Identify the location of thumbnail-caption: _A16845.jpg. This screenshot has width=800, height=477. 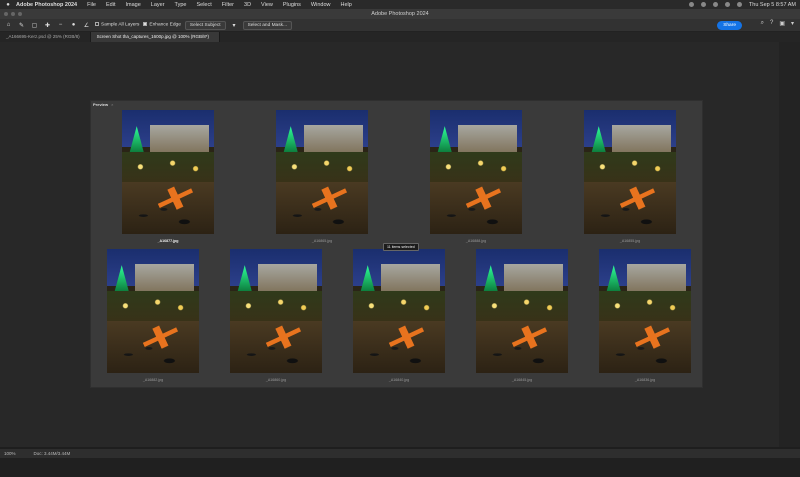
(522, 380).